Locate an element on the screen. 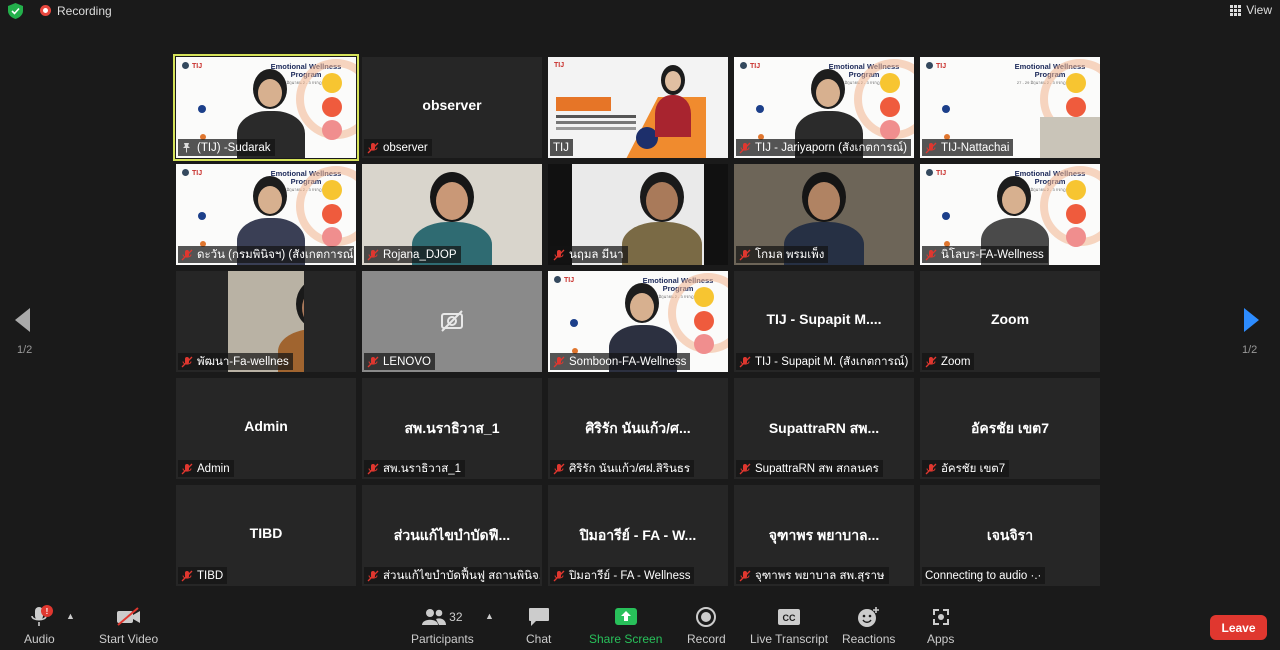  recording-indicator: Recording is located at coordinates (76, 10).